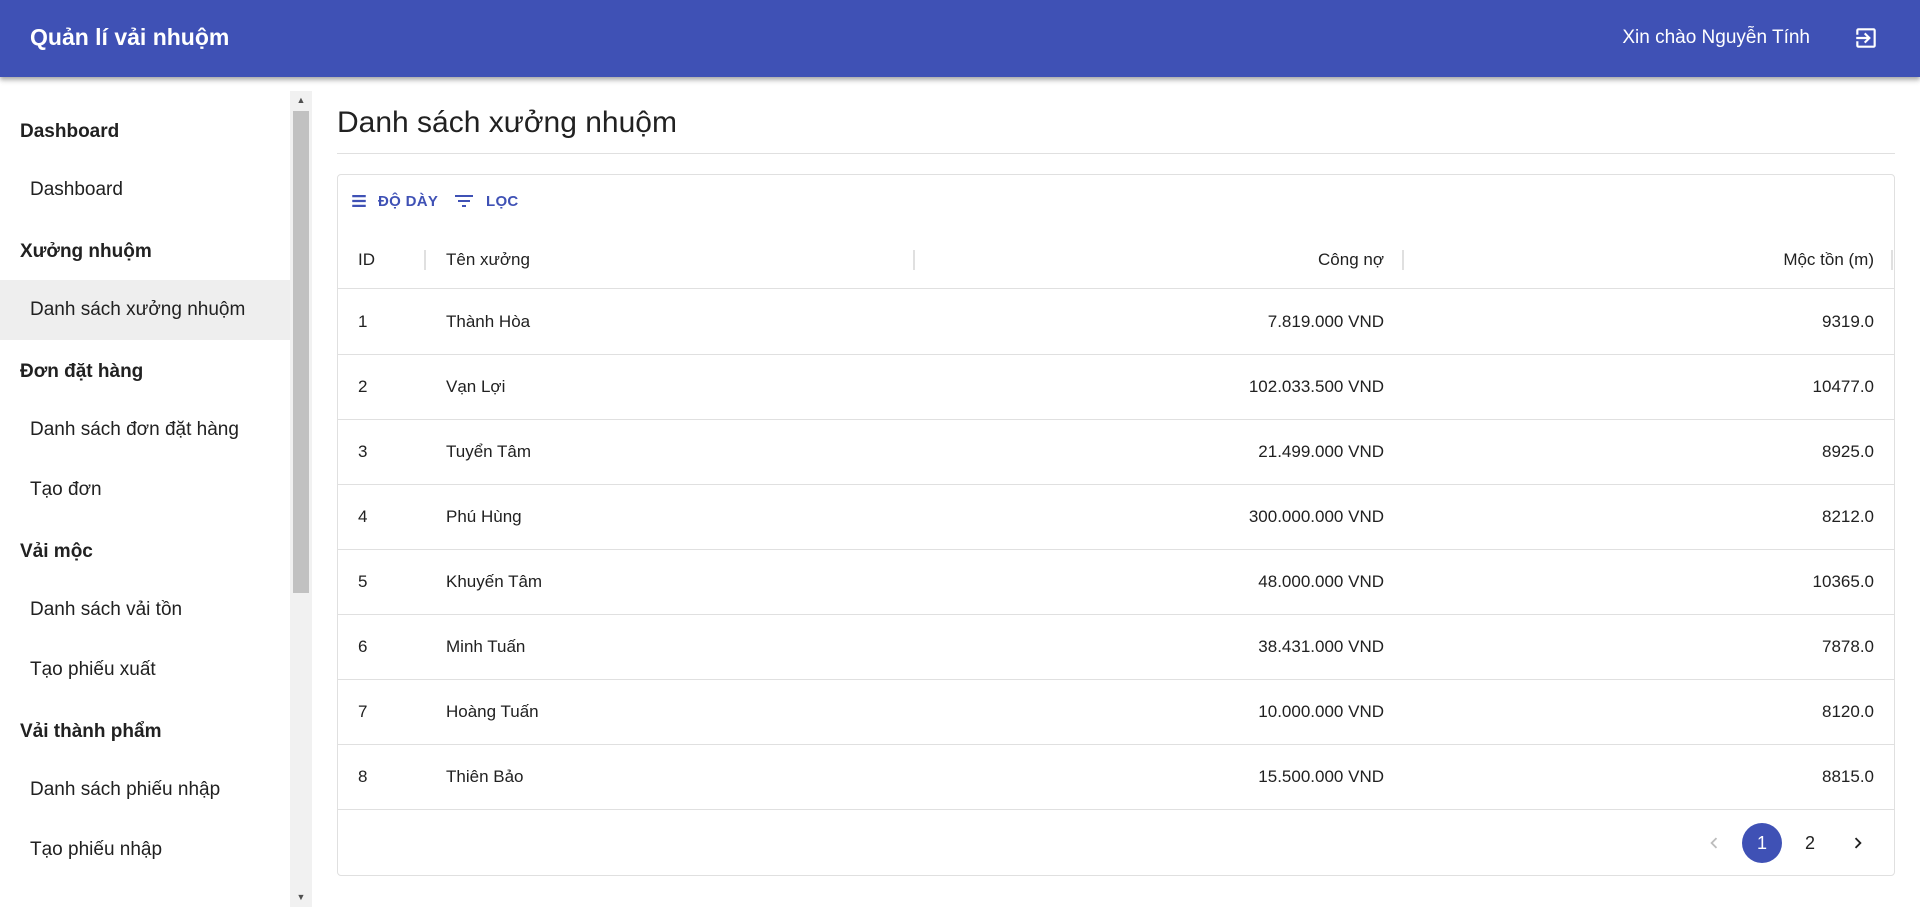  What do you see at coordinates (1351, 260) in the screenshot?
I see `column-header-debt: Công nợ` at bounding box center [1351, 260].